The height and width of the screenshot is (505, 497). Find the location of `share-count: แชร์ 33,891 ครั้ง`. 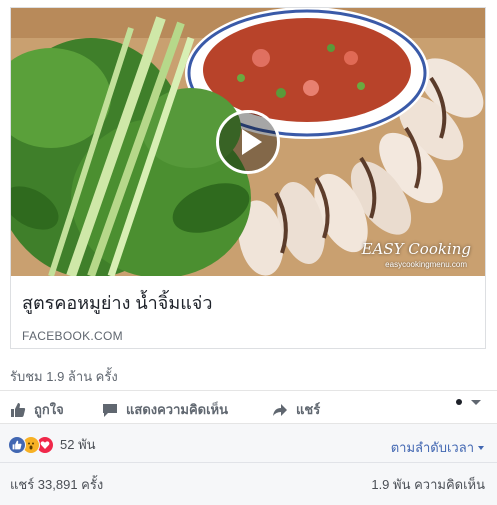

share-count: แชร์ 33,891 ครั้ง is located at coordinates (56, 484).